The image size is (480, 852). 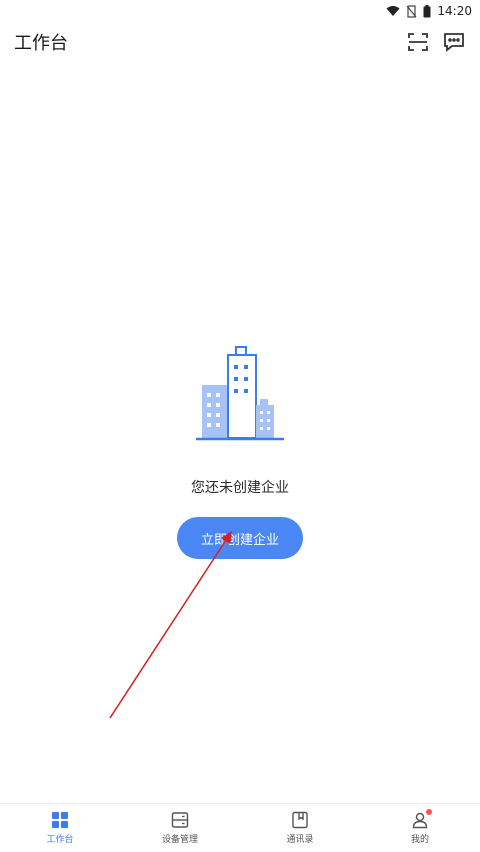 What do you see at coordinates (240, 42) in the screenshot?
I see `header: 工作台` at bounding box center [240, 42].